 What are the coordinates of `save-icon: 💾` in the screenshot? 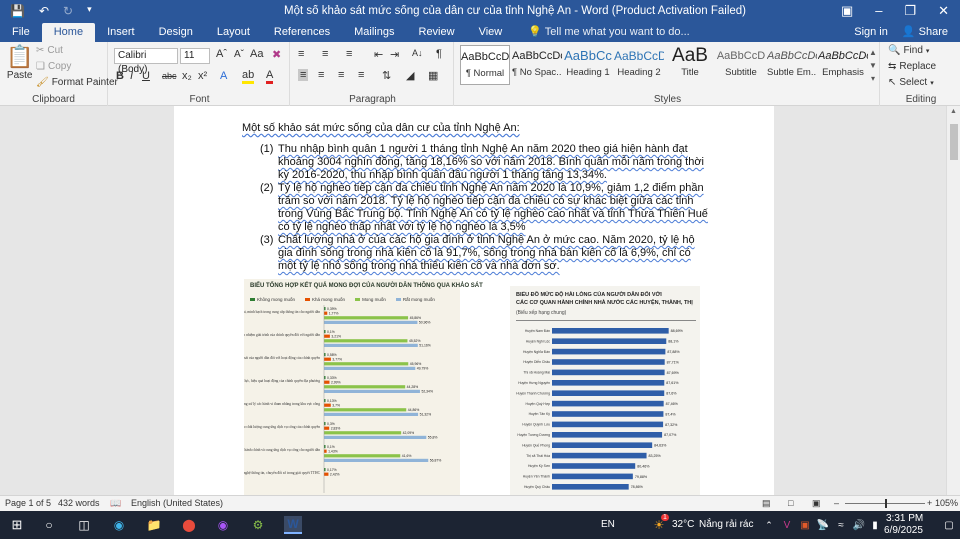 It's located at (17, 11).